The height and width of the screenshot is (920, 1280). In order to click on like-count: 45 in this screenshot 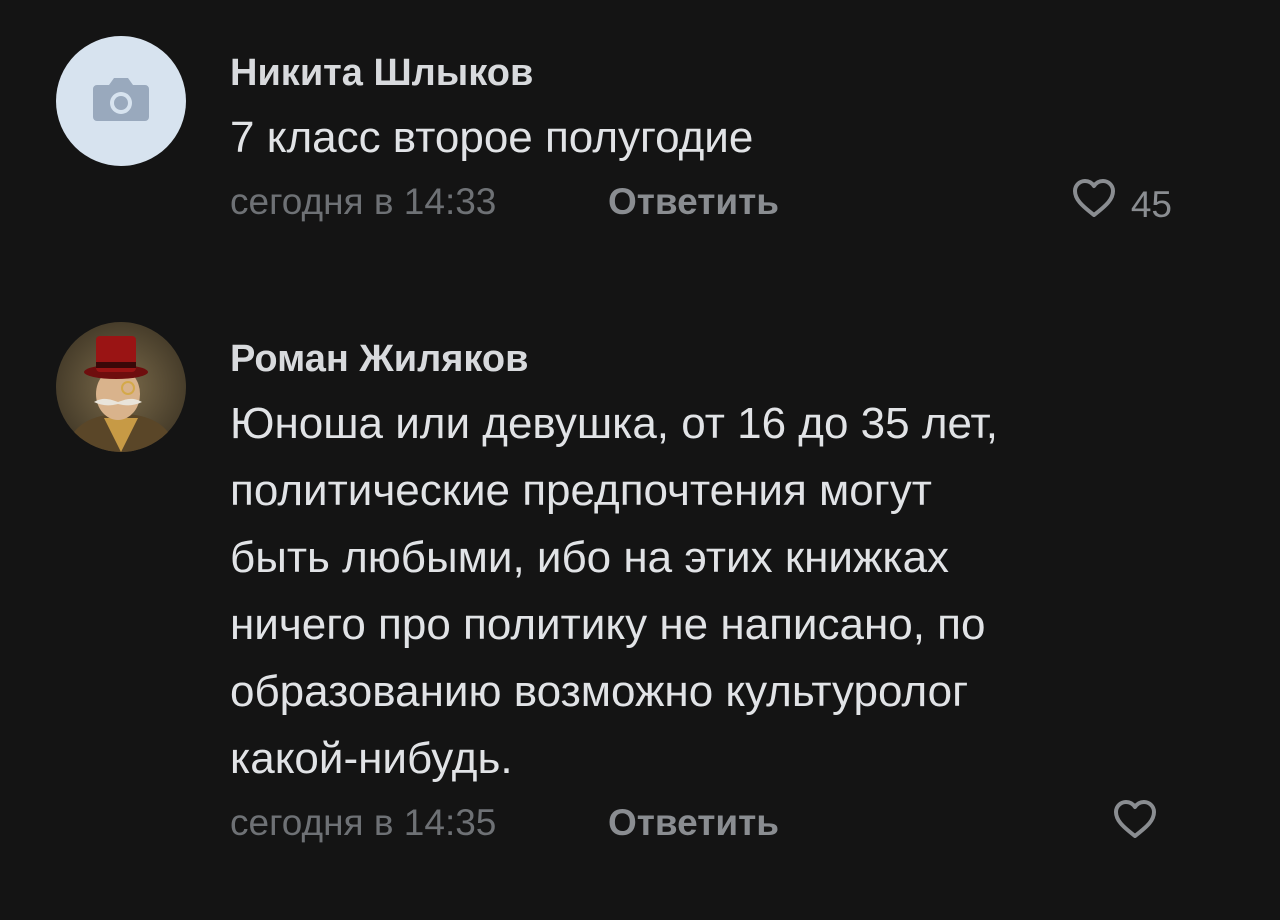, I will do `click(1151, 204)`.